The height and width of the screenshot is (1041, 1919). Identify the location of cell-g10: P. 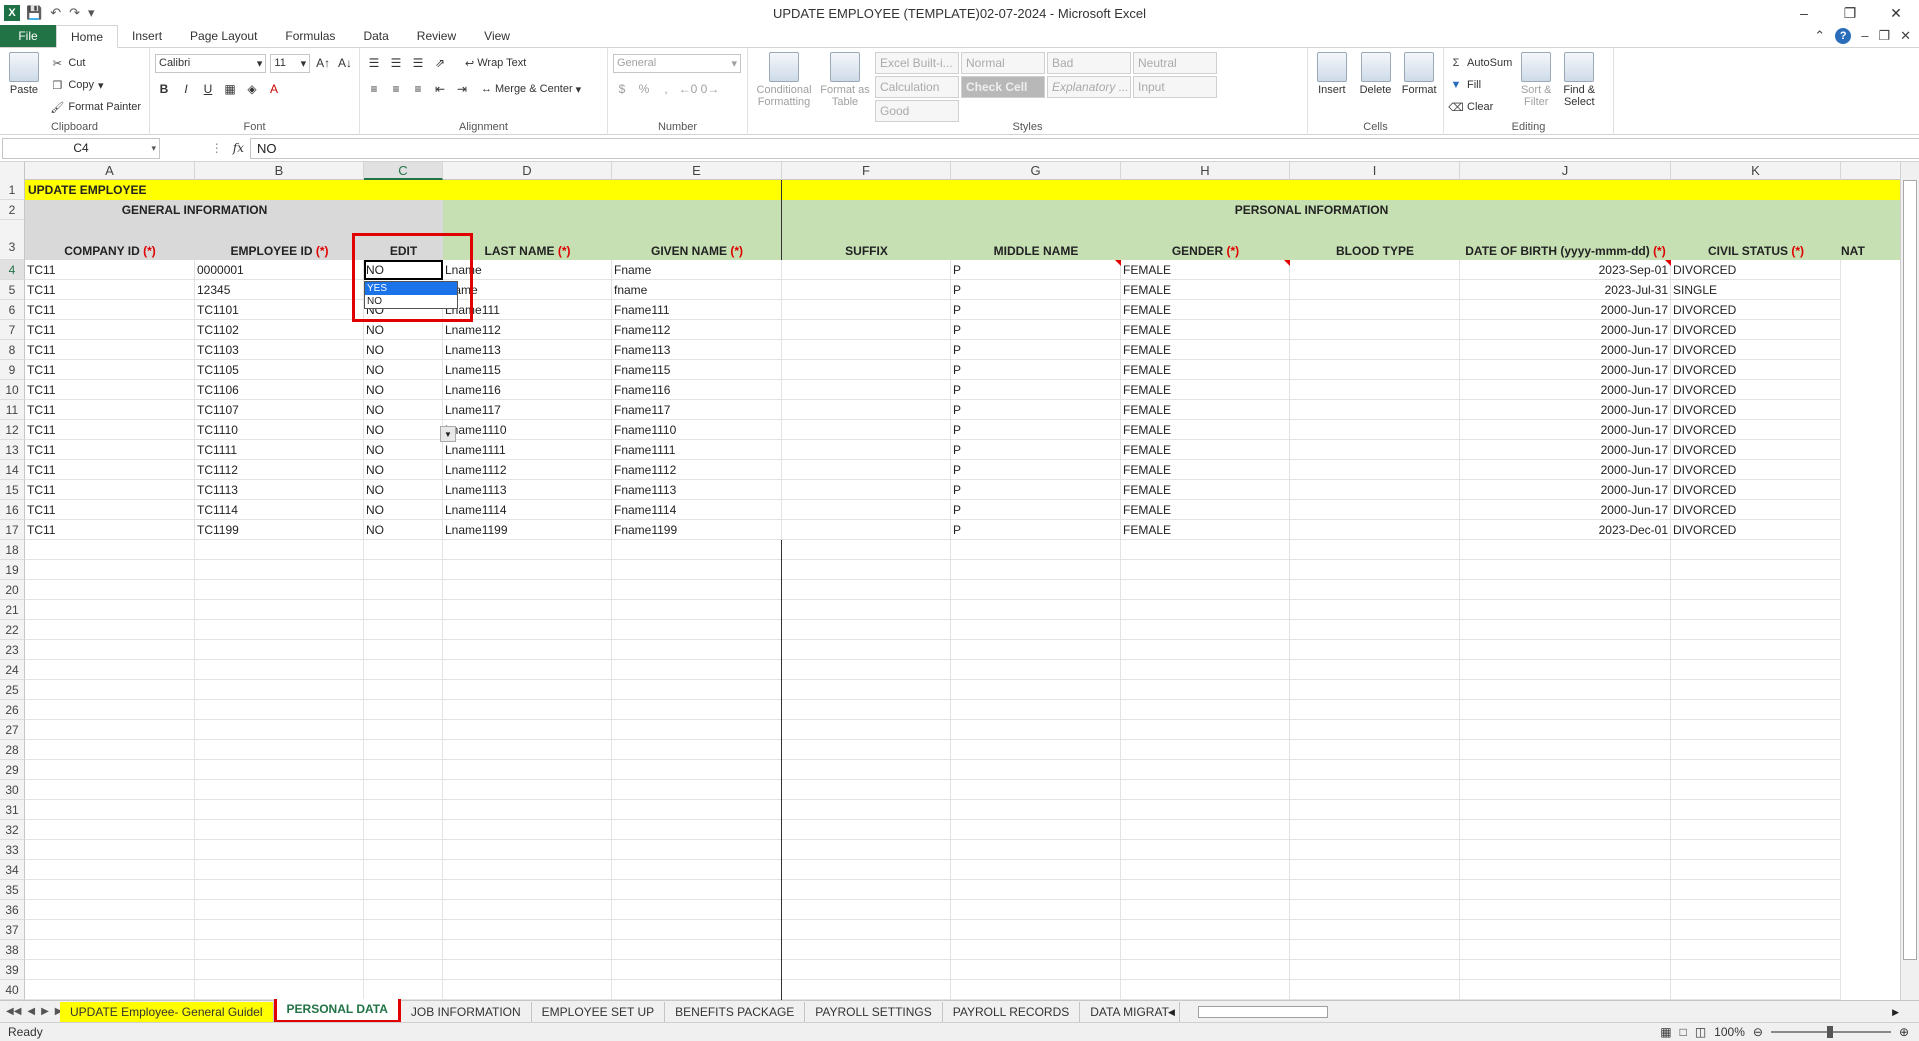
(1036, 390).